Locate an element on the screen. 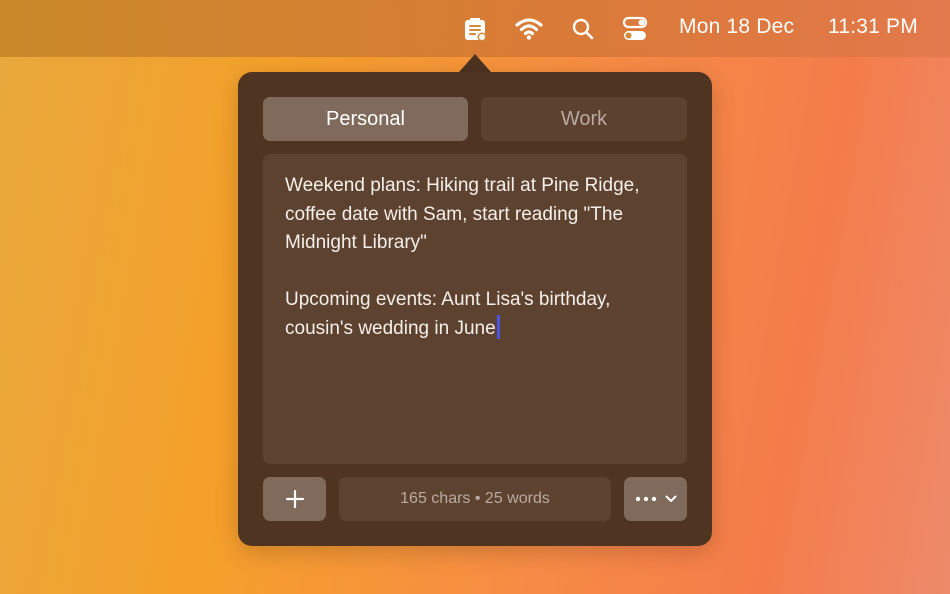 The image size is (950, 594). menu-bar: Mon 18 Dec 11:31 PM is located at coordinates (475, 28).